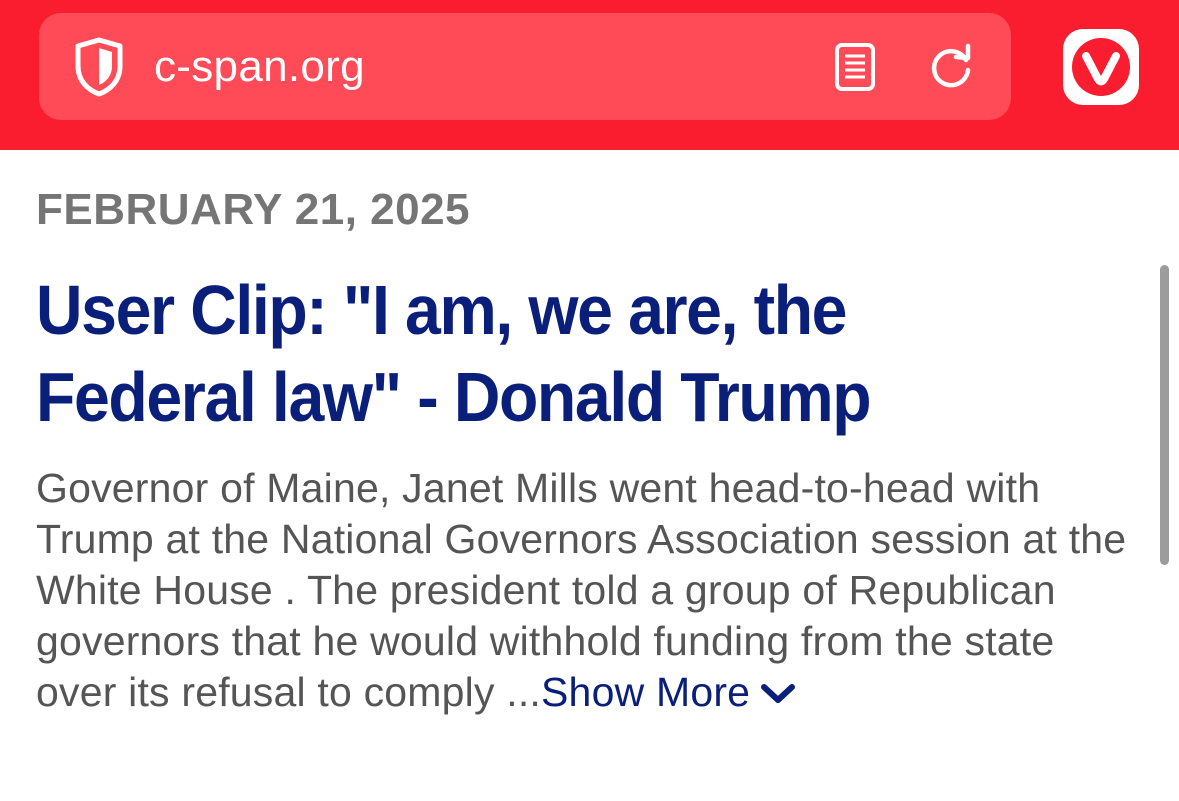  I want to click on show-more-label: Show More, so click(645, 692).